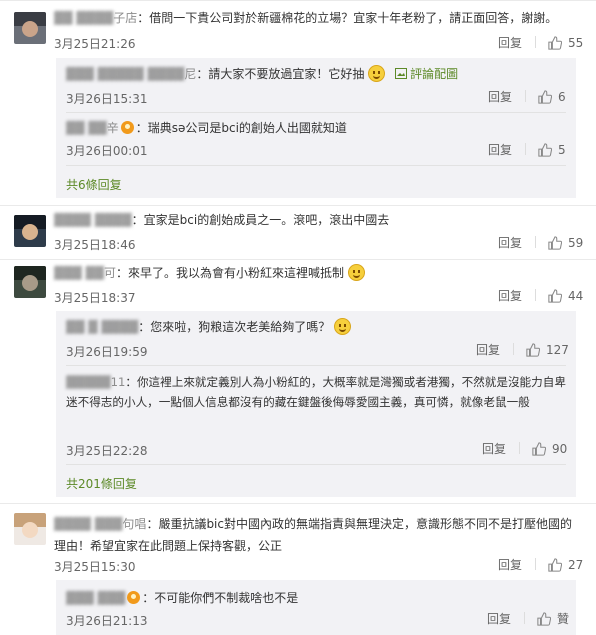 The image size is (596, 635). I want to click on comment-text: ：宜家是bci的創始成員之一。滾吧，滾出中國去, so click(260, 220).